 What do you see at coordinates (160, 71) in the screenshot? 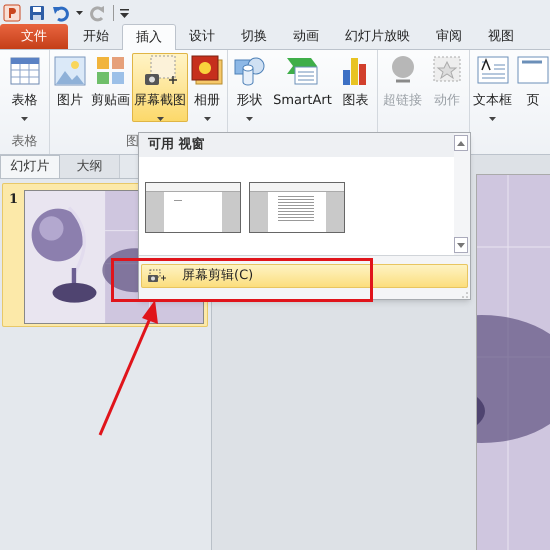
I see `screenshot-icon` at bounding box center [160, 71].